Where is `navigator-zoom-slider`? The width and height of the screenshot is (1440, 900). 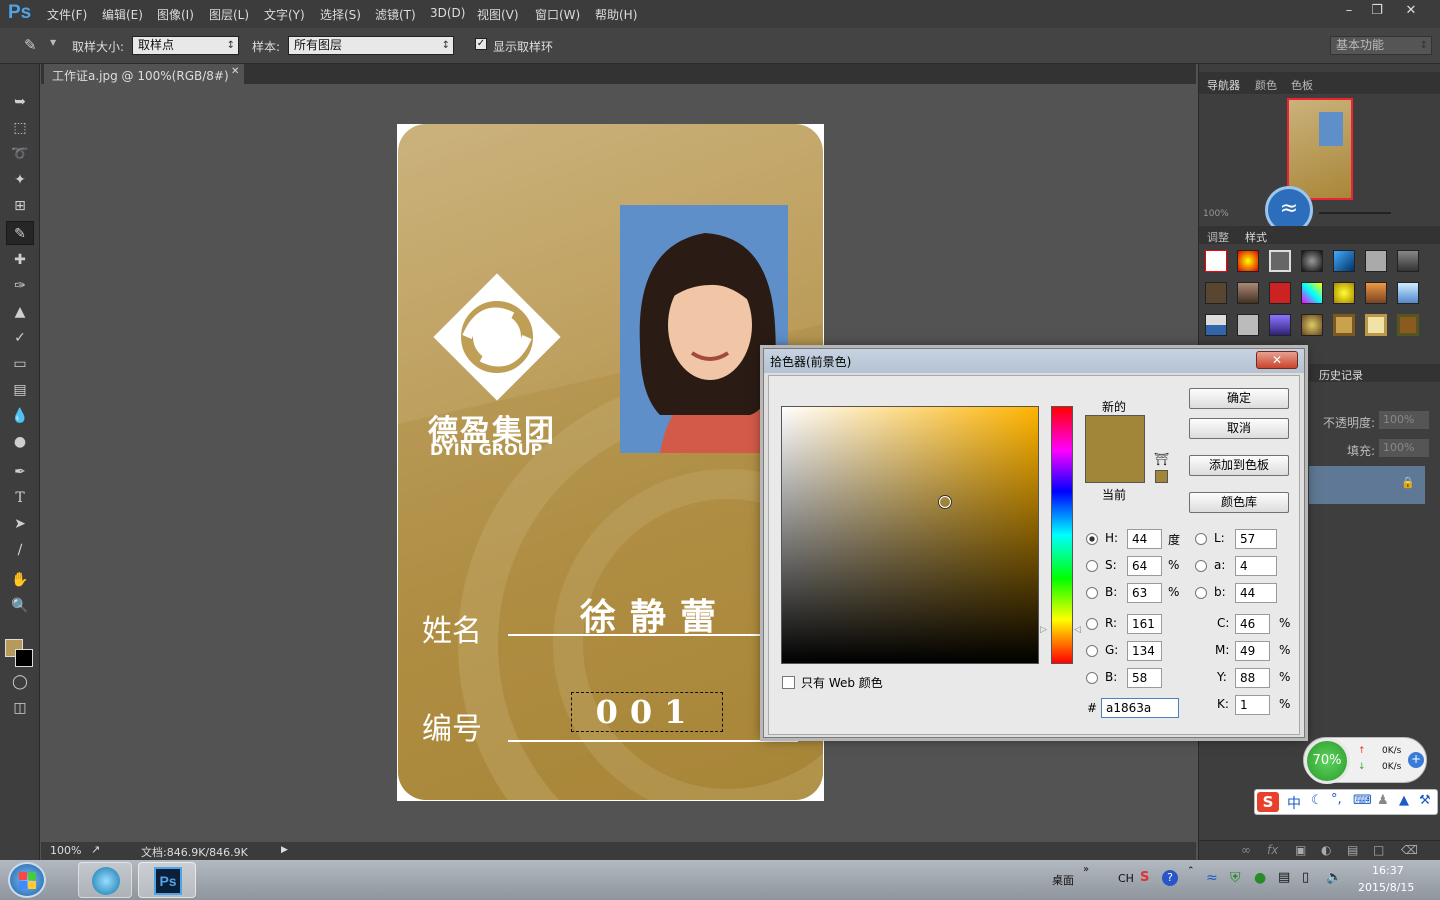 navigator-zoom-slider is located at coordinates (1355, 213).